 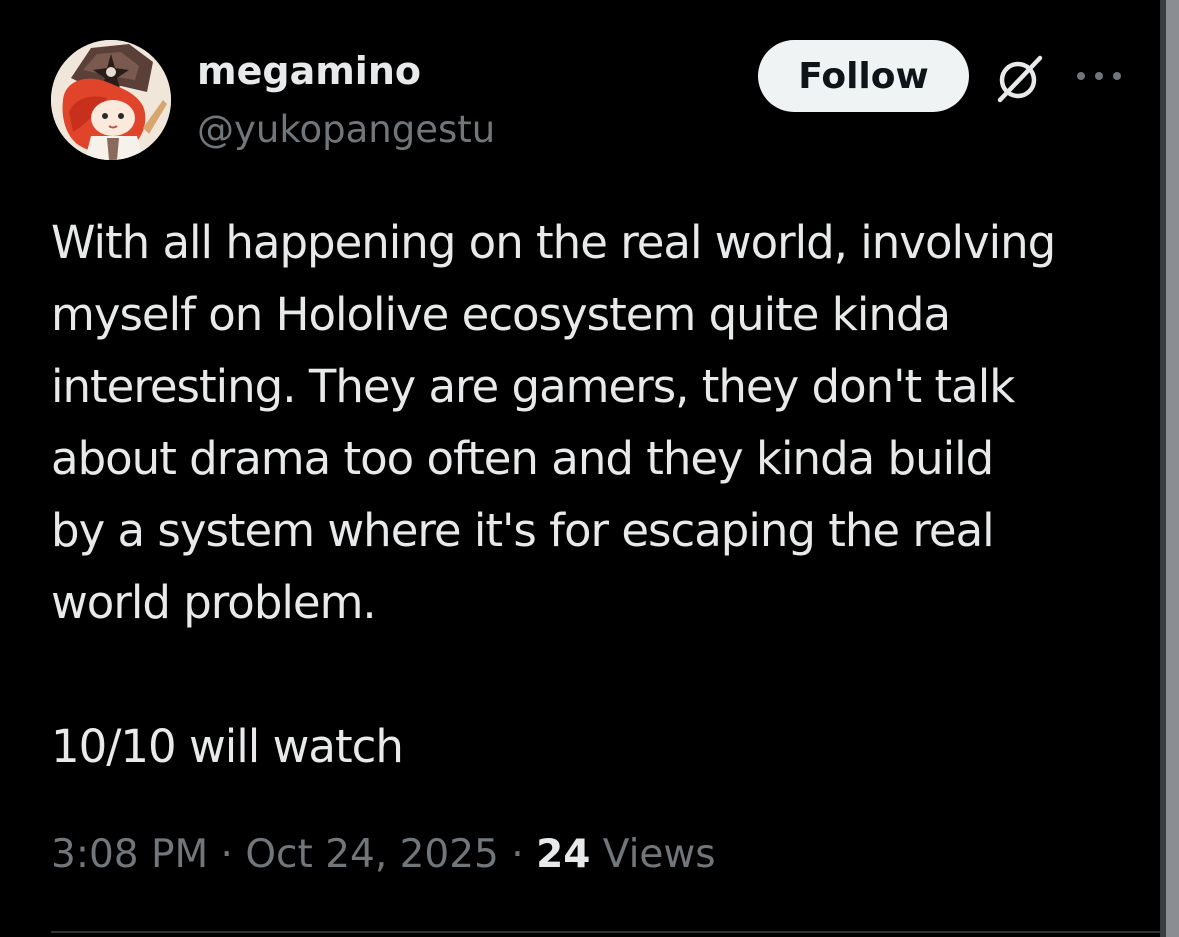 I want to click on post-meta: 3:08 PM · Oct 24, 2025 · 24 Views, so click(x=383, y=855).